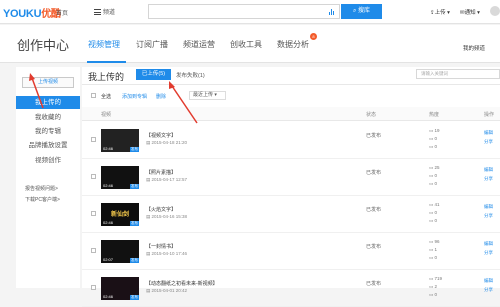 This screenshot has height=307, width=500. What do you see at coordinates (32, 12) in the screenshot?
I see `youku-logo: YOUKU优酷` at bounding box center [32, 12].